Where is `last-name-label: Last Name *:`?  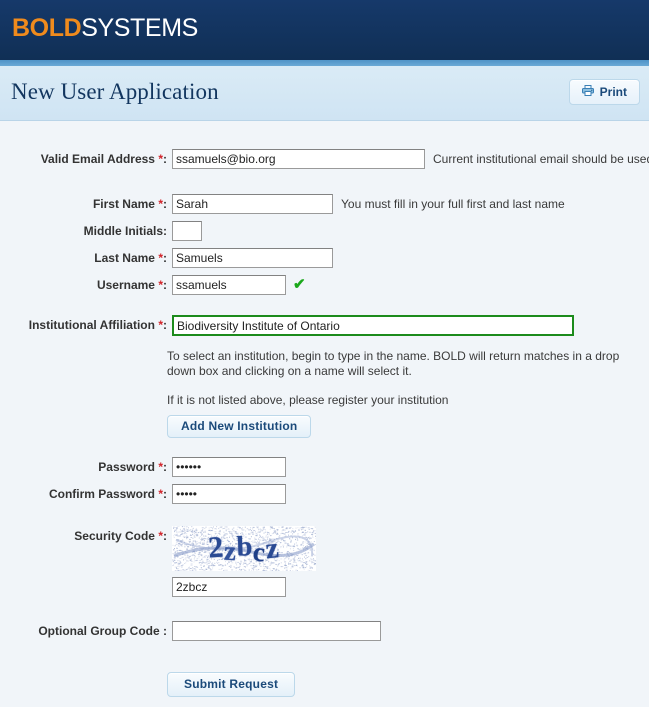 last-name-label: Last Name *: is located at coordinates (94, 258).